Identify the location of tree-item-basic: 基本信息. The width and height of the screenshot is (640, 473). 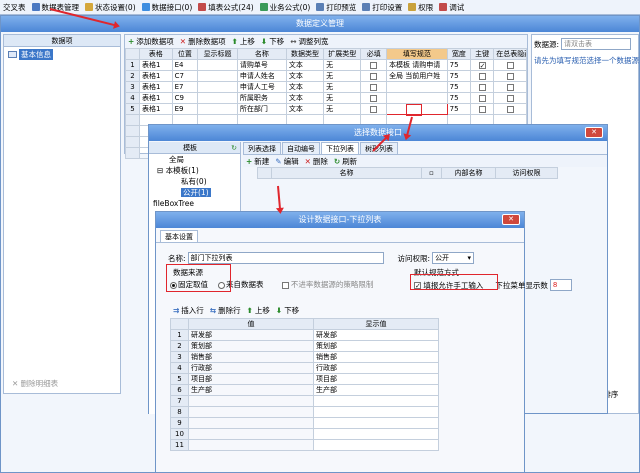
(62, 54).